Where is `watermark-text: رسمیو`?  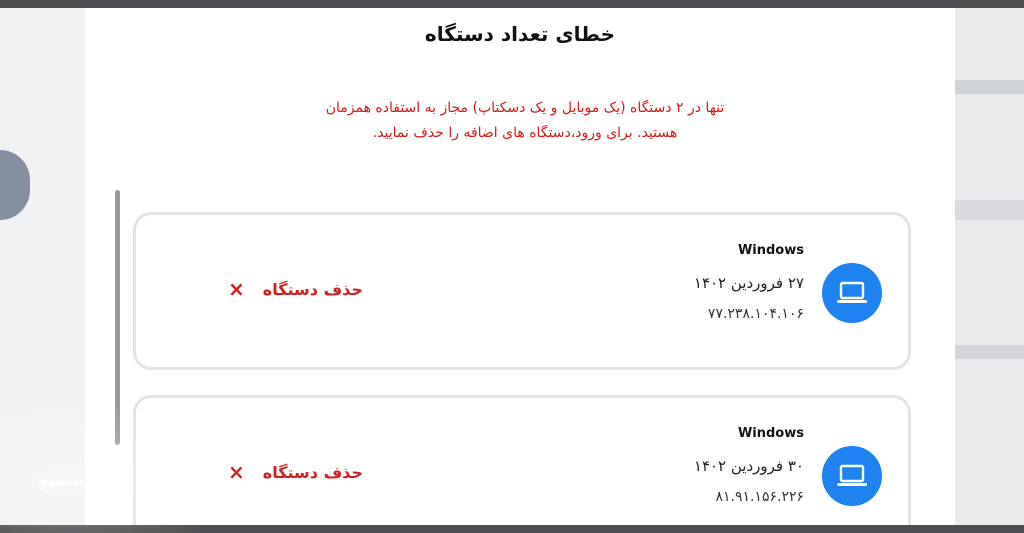
watermark-text: رسمیو is located at coordinates (66, 480).